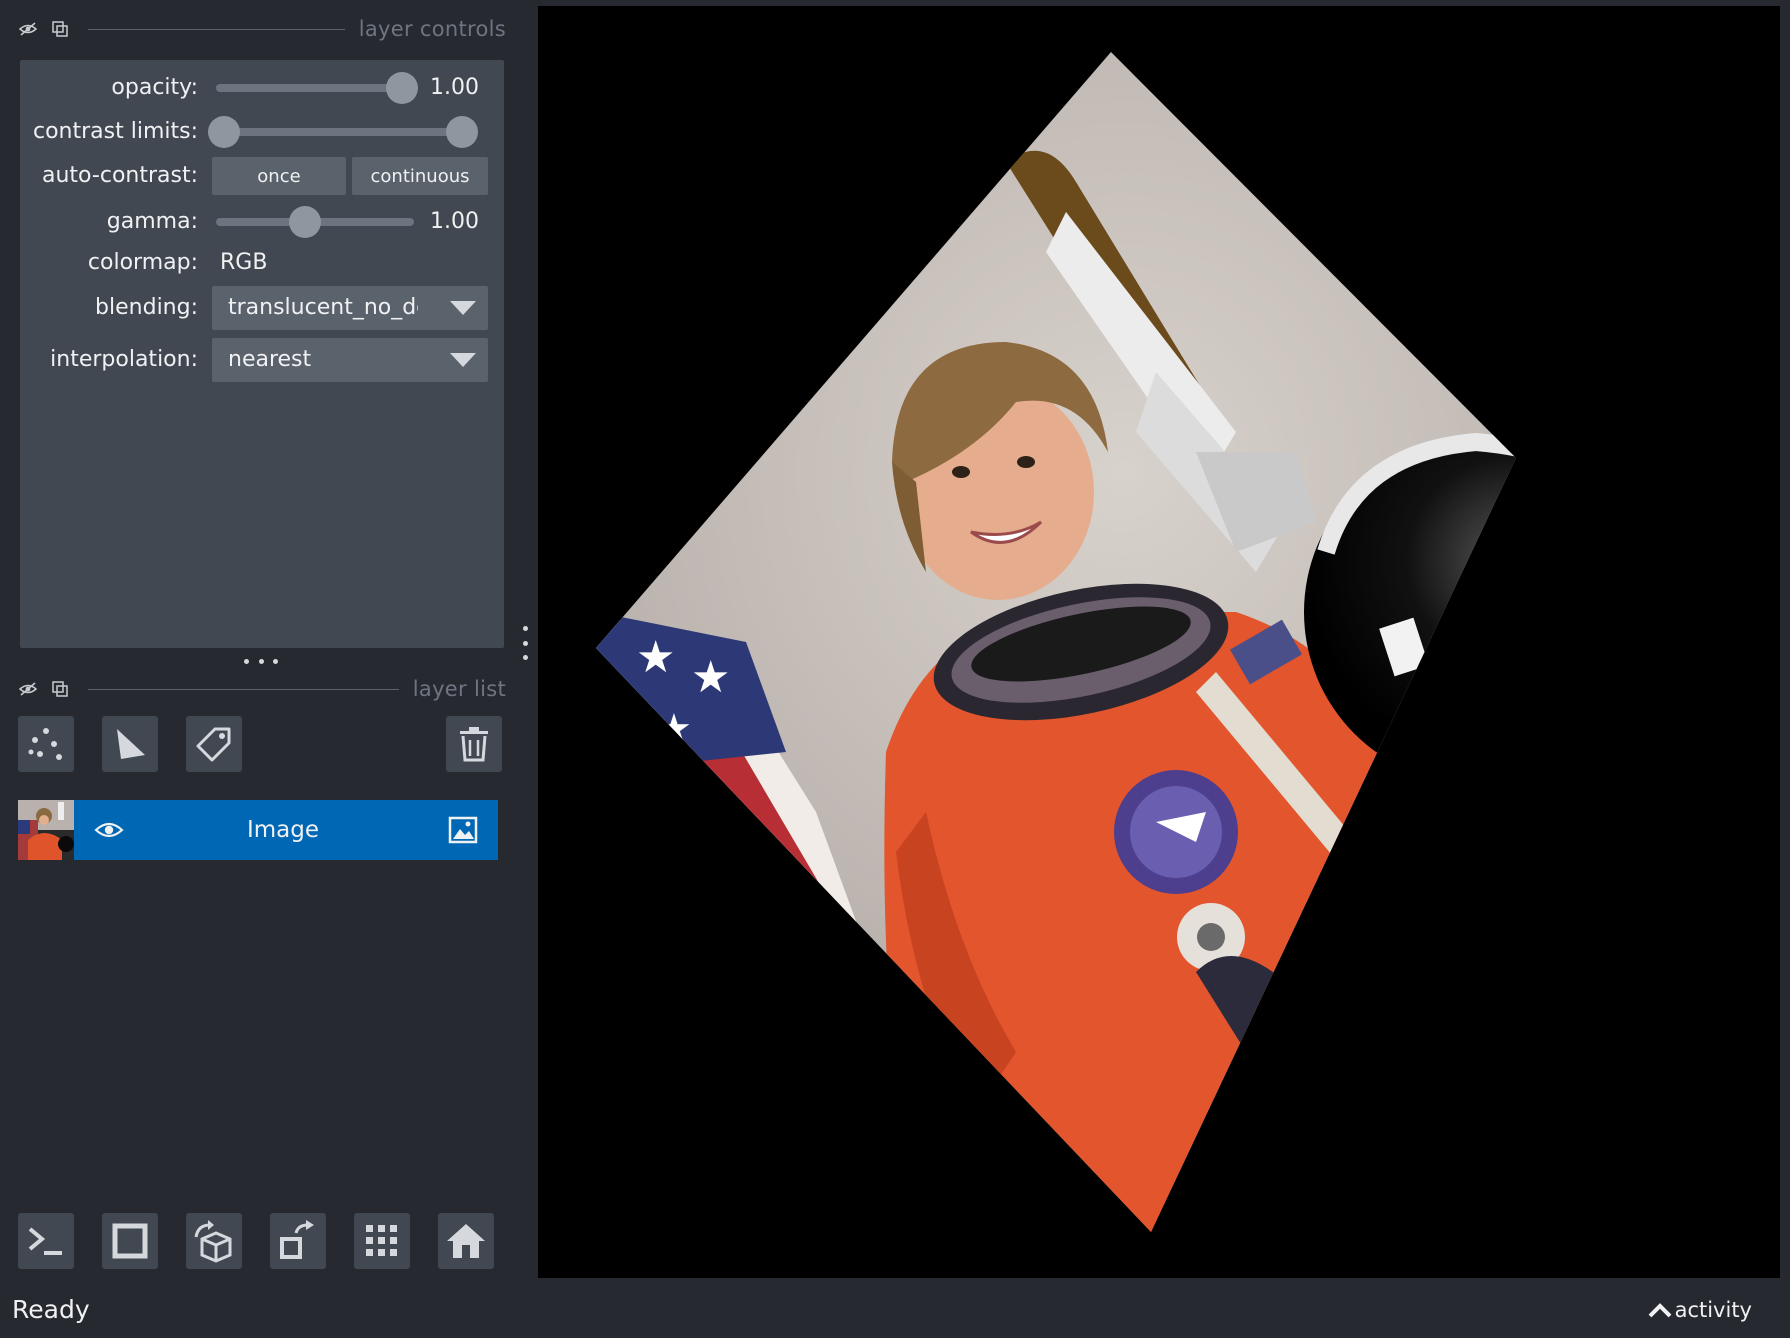  Describe the element at coordinates (46, 830) in the screenshot. I see `layer-thumbnail` at that location.